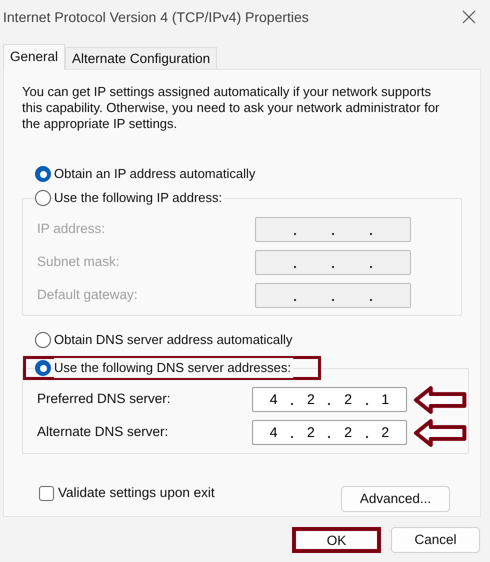 This screenshot has width=490, height=562. What do you see at coordinates (329, 399) in the screenshot?
I see `ip-address-field: 4 2 2 1` at bounding box center [329, 399].